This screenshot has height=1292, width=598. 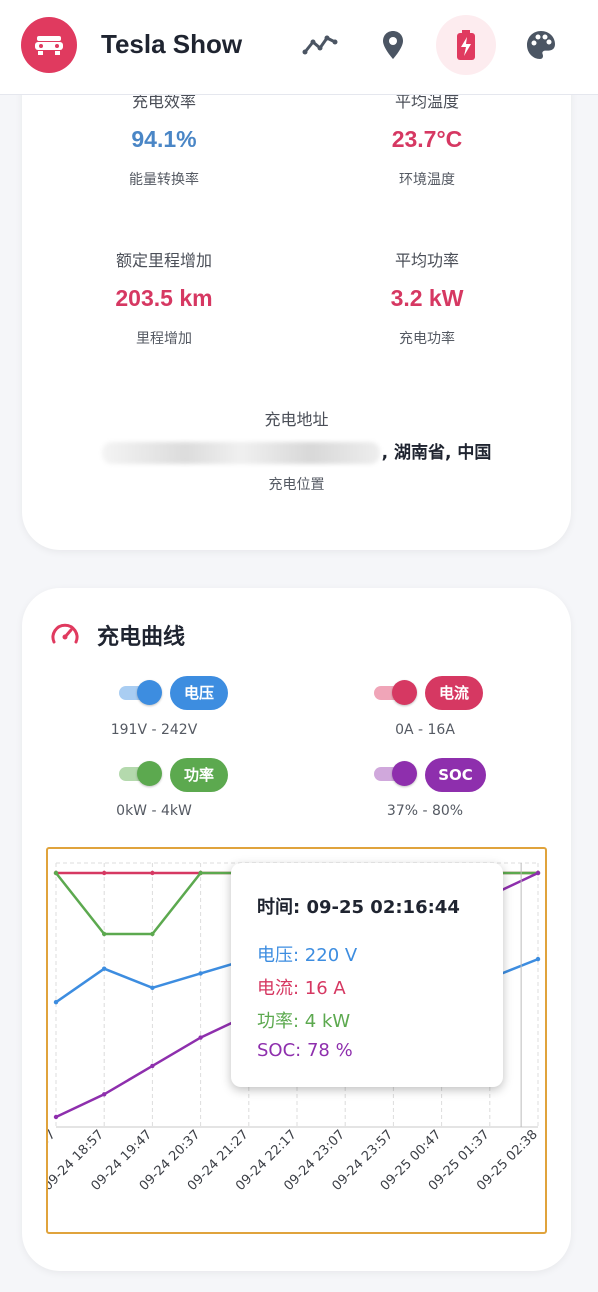 I want to click on power-toggle-knob, so click(x=149, y=773).